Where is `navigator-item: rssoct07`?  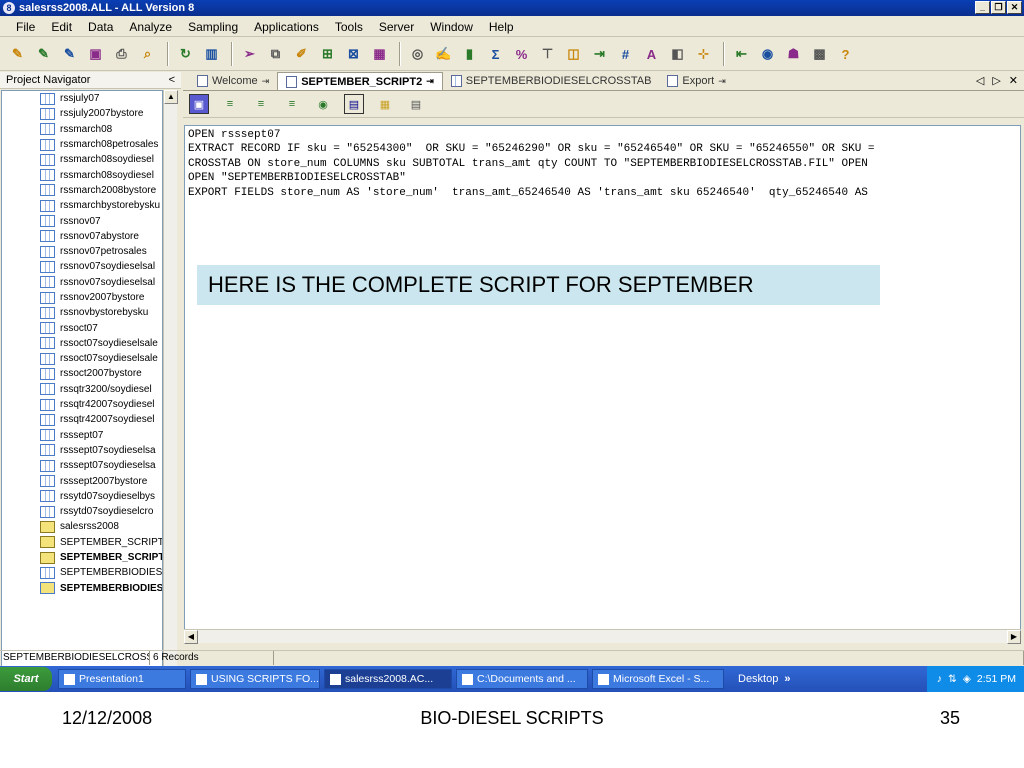 navigator-item: rssoct07 is located at coordinates (82, 327).